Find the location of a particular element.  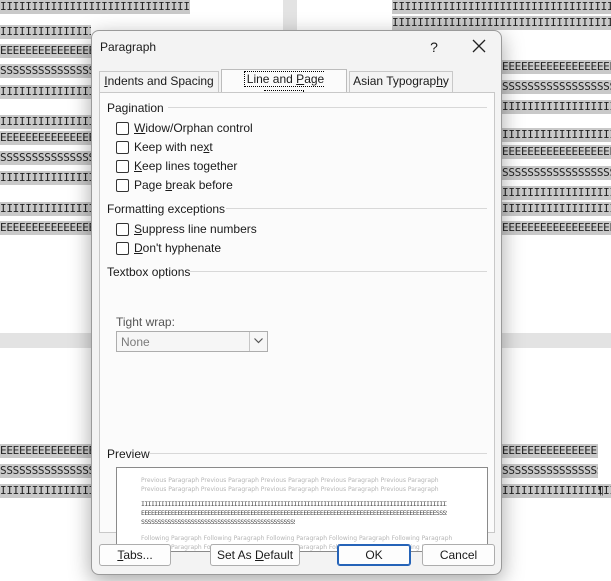

tab-label: ndents and Spacing is located at coordinates (160, 81).